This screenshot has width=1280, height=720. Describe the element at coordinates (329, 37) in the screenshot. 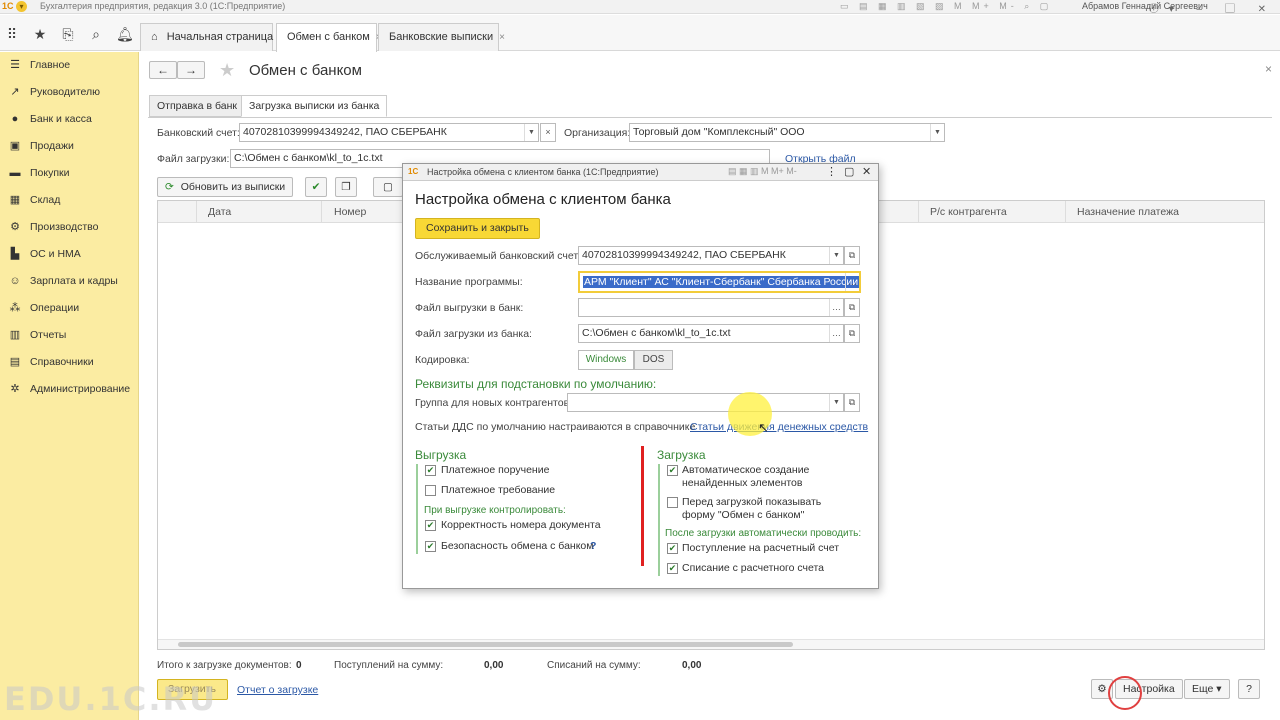

I see `tab-bank-exchange: Обмен с банком×` at that location.